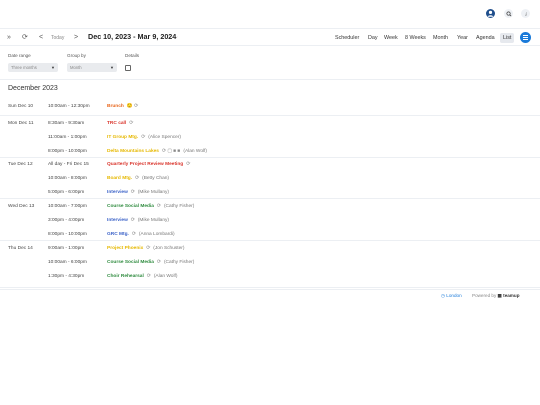  I want to click on event-title: Delta Mountains Lakes, so click(133, 151).